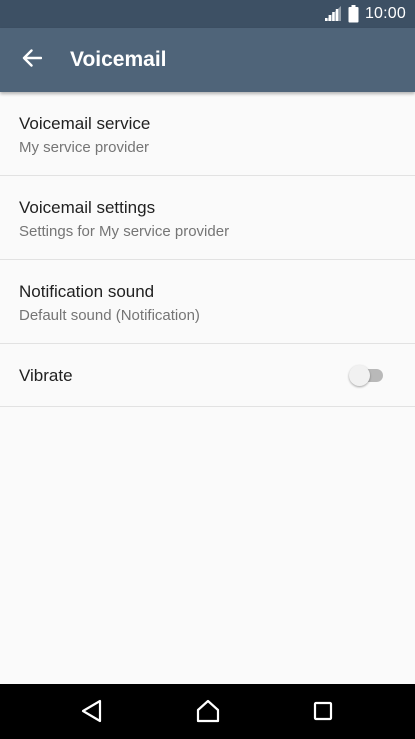 This screenshot has height=739, width=415. What do you see at coordinates (359, 375) in the screenshot?
I see `toggle-thumb` at bounding box center [359, 375].